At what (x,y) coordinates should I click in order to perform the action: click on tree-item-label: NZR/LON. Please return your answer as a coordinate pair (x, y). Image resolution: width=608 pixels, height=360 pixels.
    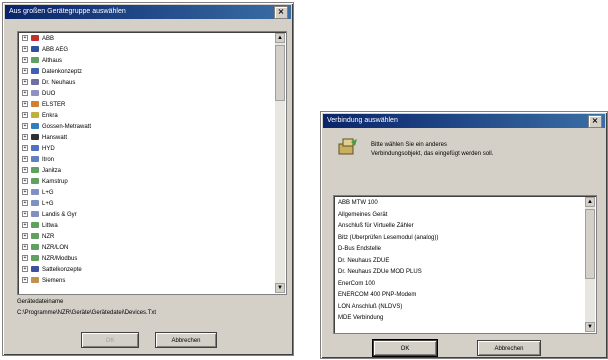
    Looking at the image, I should click on (55, 248).